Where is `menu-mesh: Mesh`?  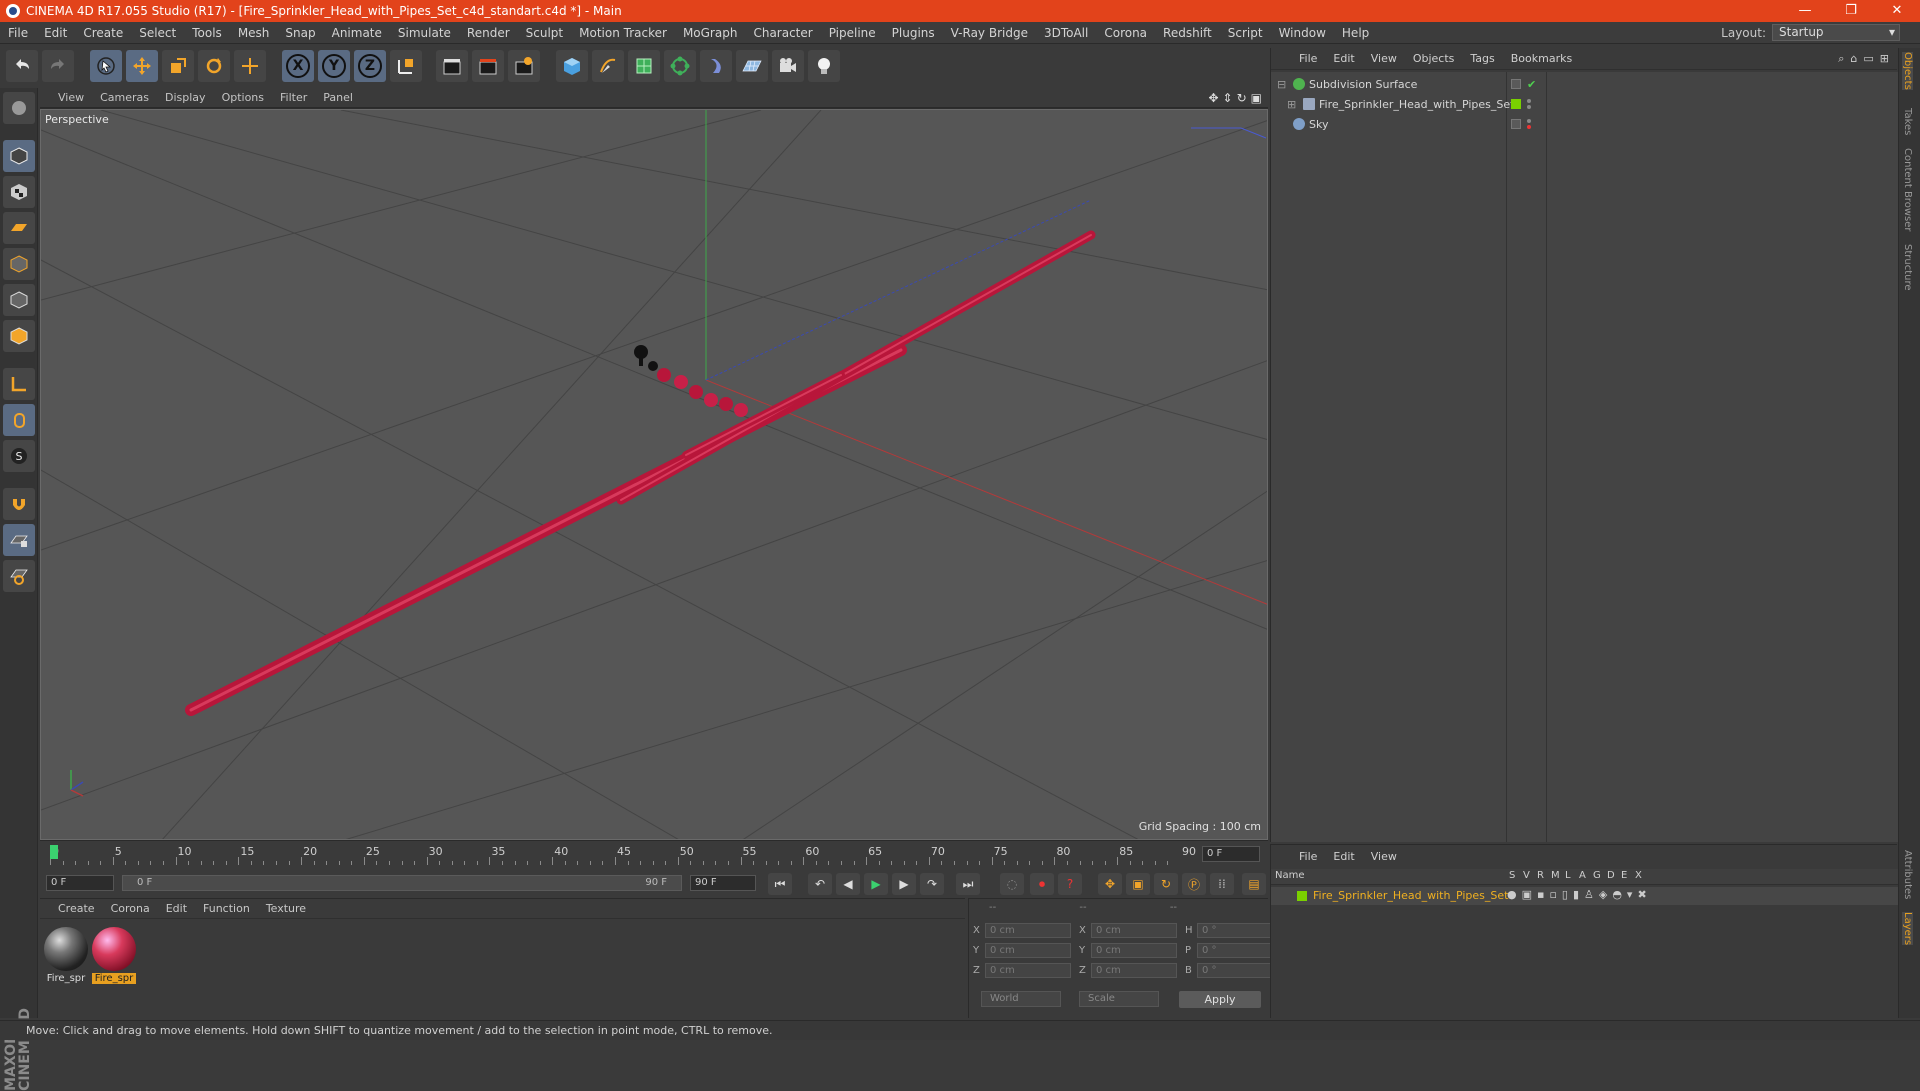
menu-mesh: Mesh is located at coordinates (254, 33).